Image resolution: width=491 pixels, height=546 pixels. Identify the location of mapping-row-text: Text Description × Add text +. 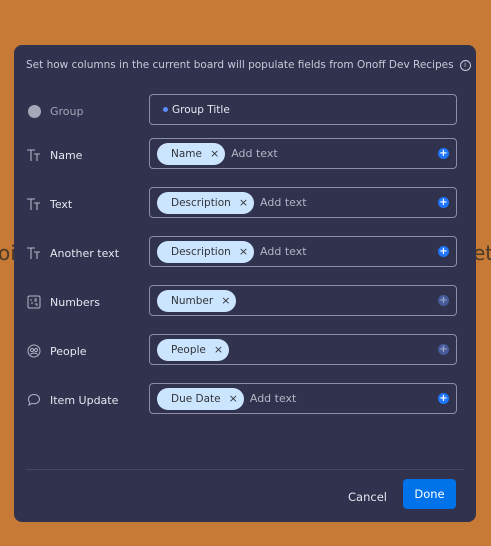
(245, 204).